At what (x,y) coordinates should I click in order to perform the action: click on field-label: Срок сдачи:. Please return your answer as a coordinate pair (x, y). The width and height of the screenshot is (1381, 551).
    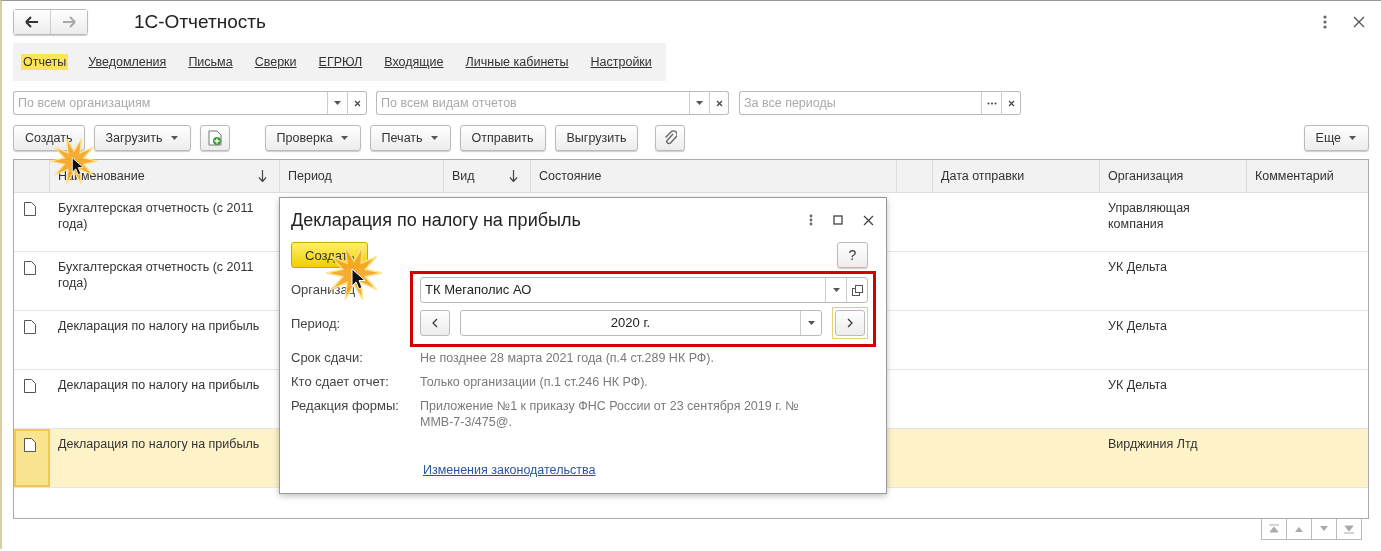
    Looking at the image, I should click on (327, 357).